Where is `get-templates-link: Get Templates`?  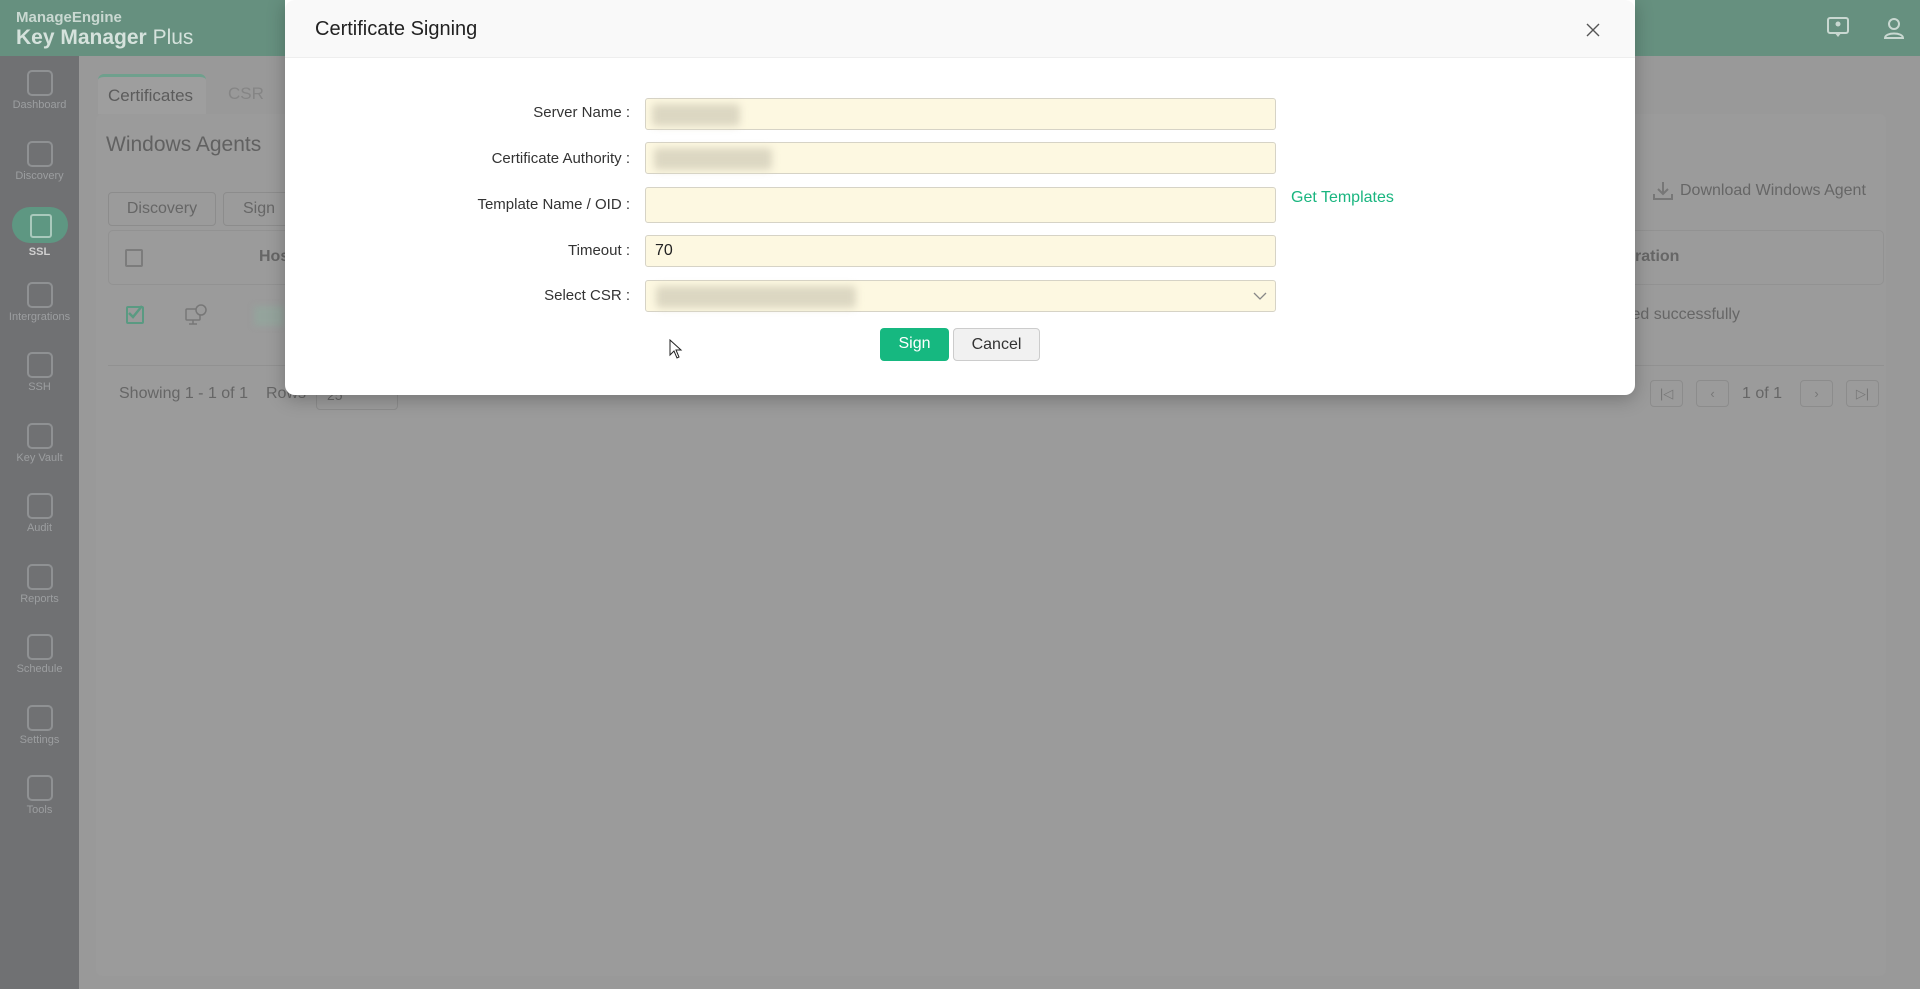
get-templates-link: Get Templates is located at coordinates (1342, 198).